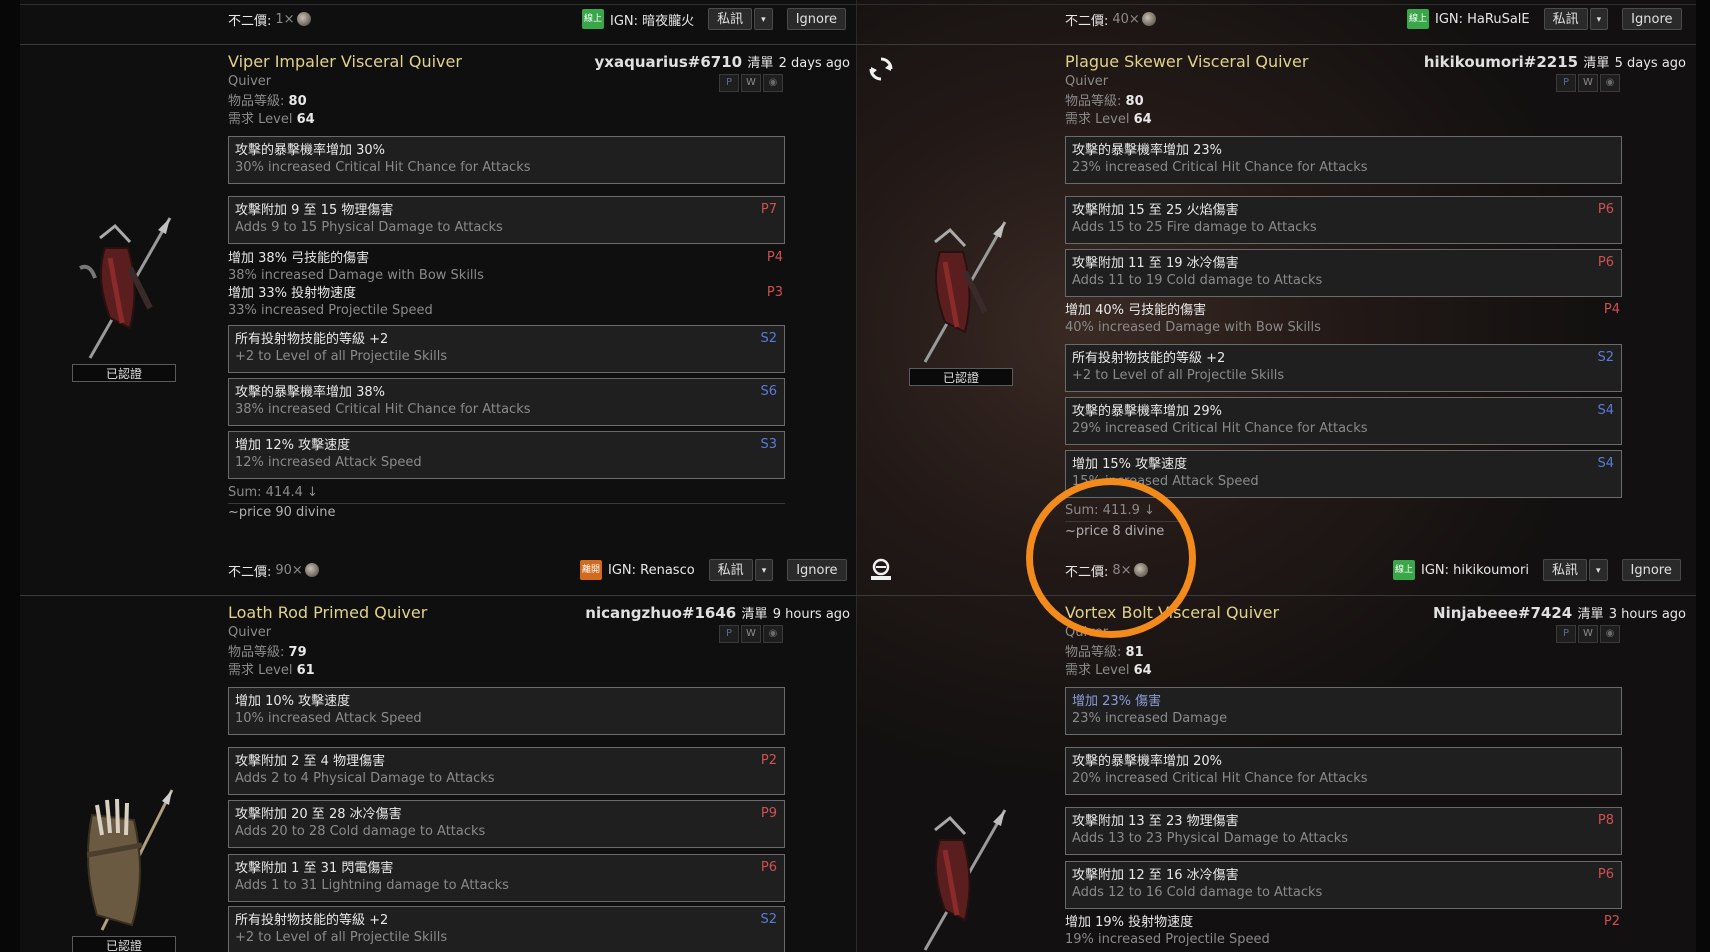 This screenshot has width=1710, height=952. What do you see at coordinates (345, 61) in the screenshot?
I see `item-name: Viper Impaler Visceral Quiver` at bounding box center [345, 61].